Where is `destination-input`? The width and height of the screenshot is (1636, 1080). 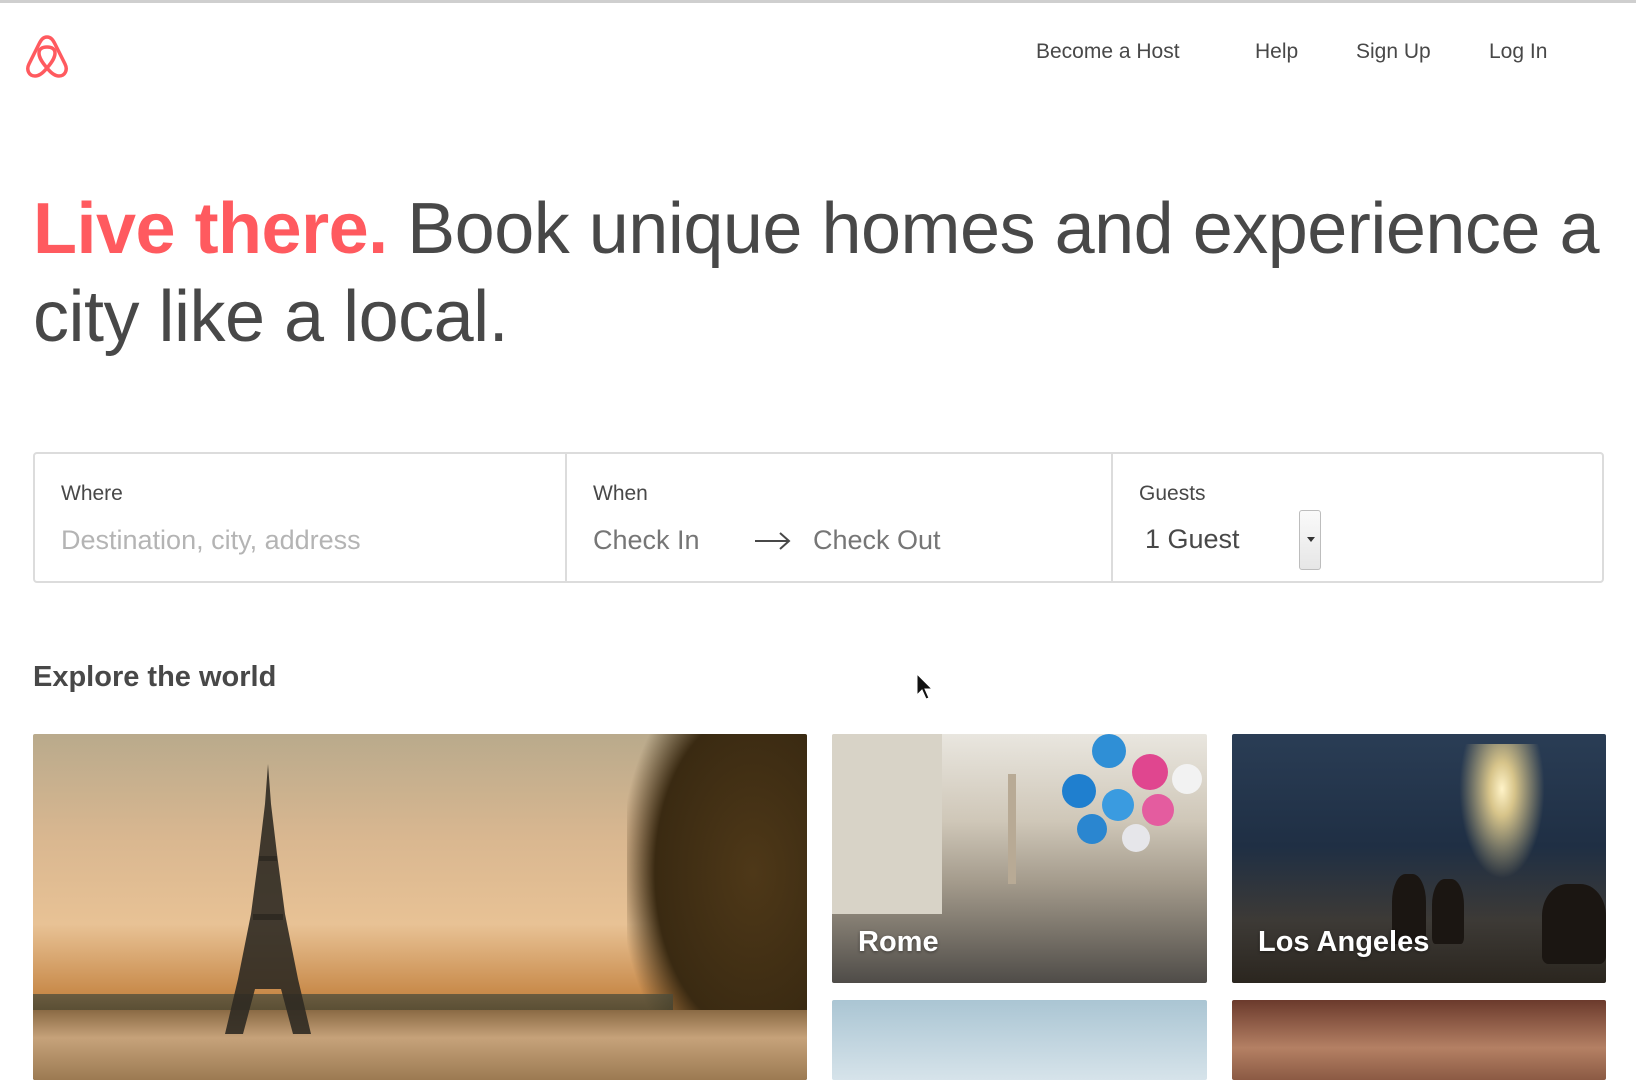
destination-input is located at coordinates (301, 540).